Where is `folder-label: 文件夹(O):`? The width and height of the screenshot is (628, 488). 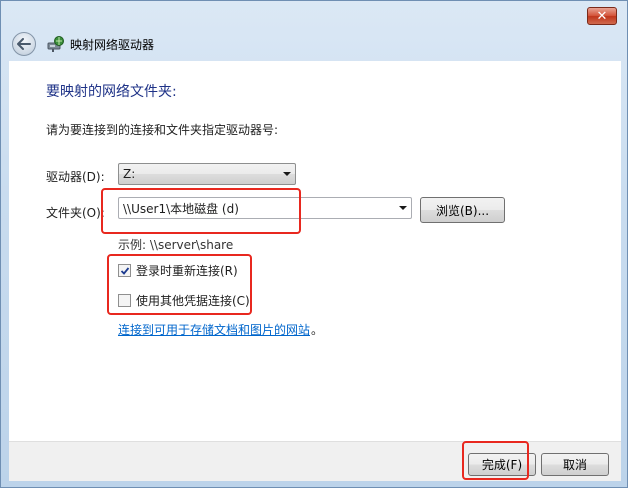
folder-label: 文件夹(O): is located at coordinates (75, 213).